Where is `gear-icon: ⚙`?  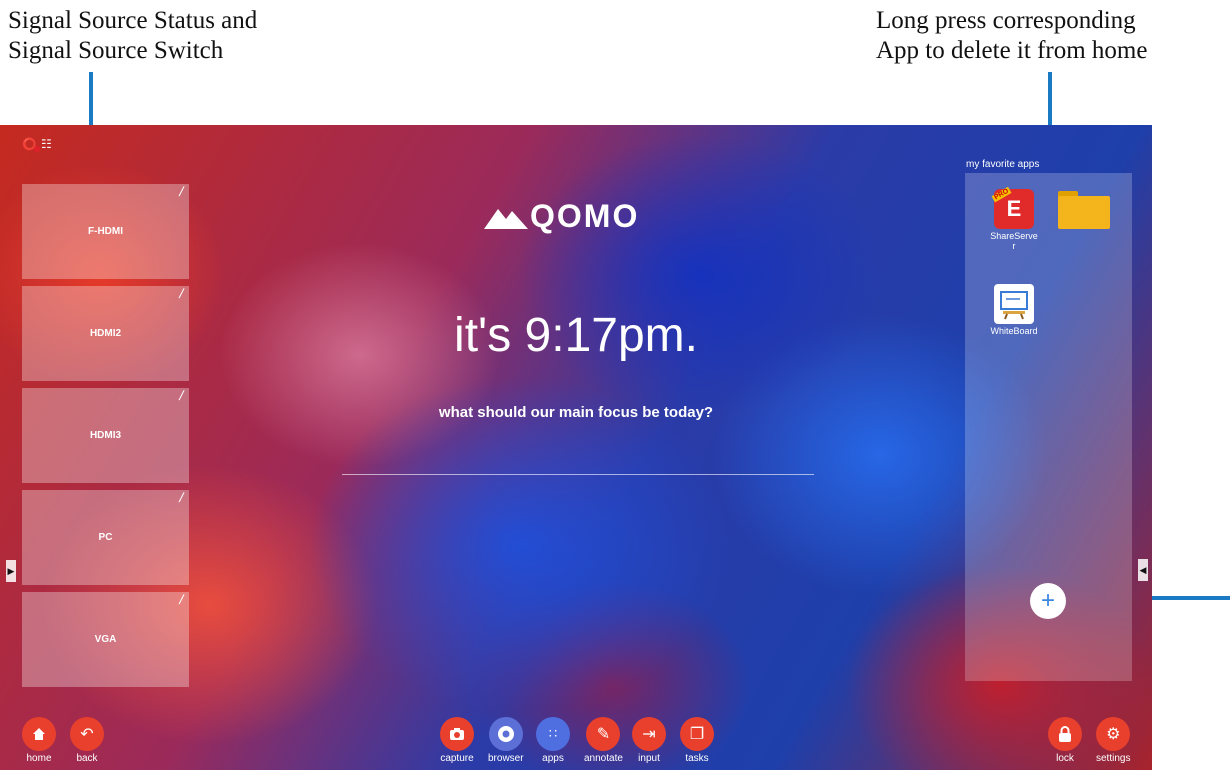 gear-icon: ⚙ is located at coordinates (1113, 734).